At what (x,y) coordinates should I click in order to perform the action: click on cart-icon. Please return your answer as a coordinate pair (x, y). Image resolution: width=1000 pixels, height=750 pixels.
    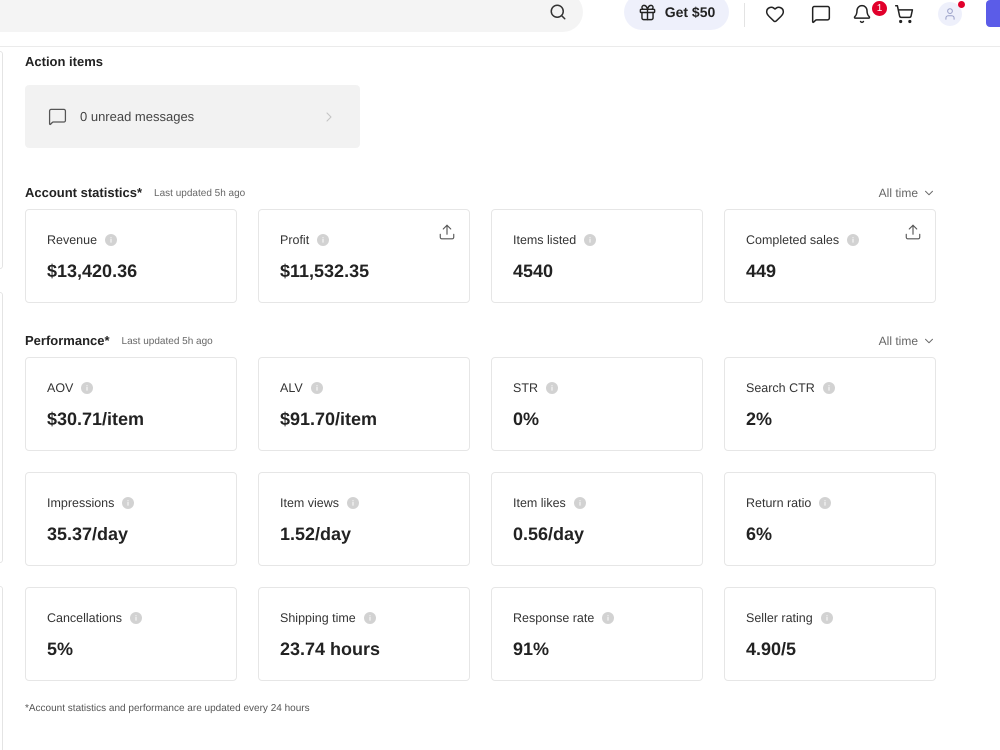
    Looking at the image, I should click on (904, 14).